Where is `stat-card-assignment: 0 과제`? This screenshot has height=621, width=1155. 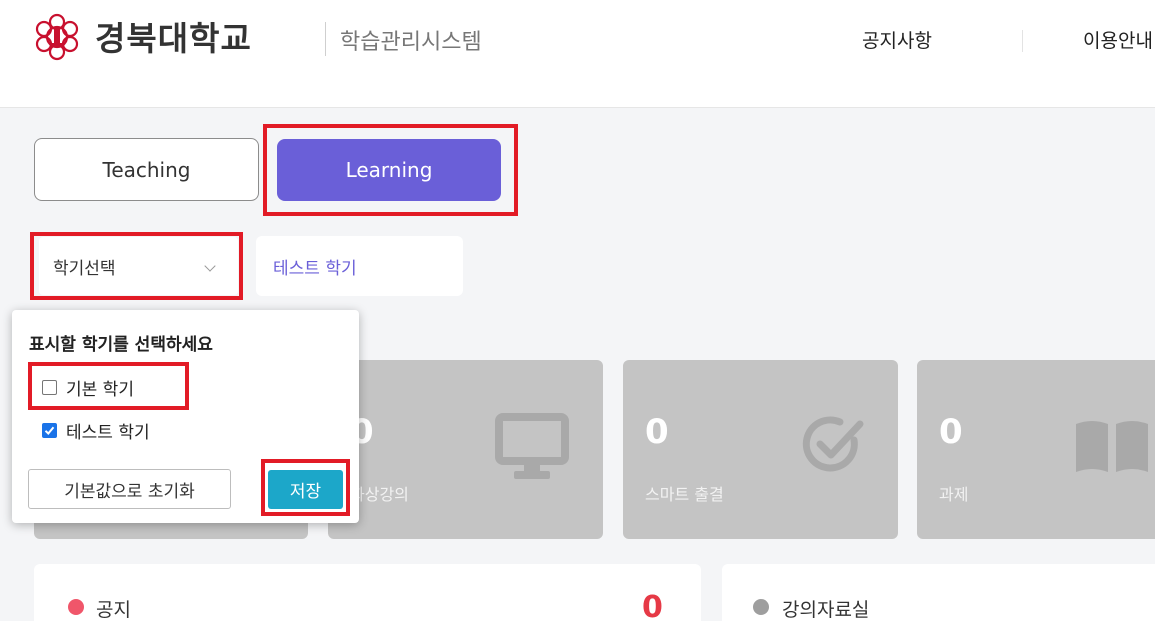 stat-card-assignment: 0 과제 is located at coordinates (1036, 449).